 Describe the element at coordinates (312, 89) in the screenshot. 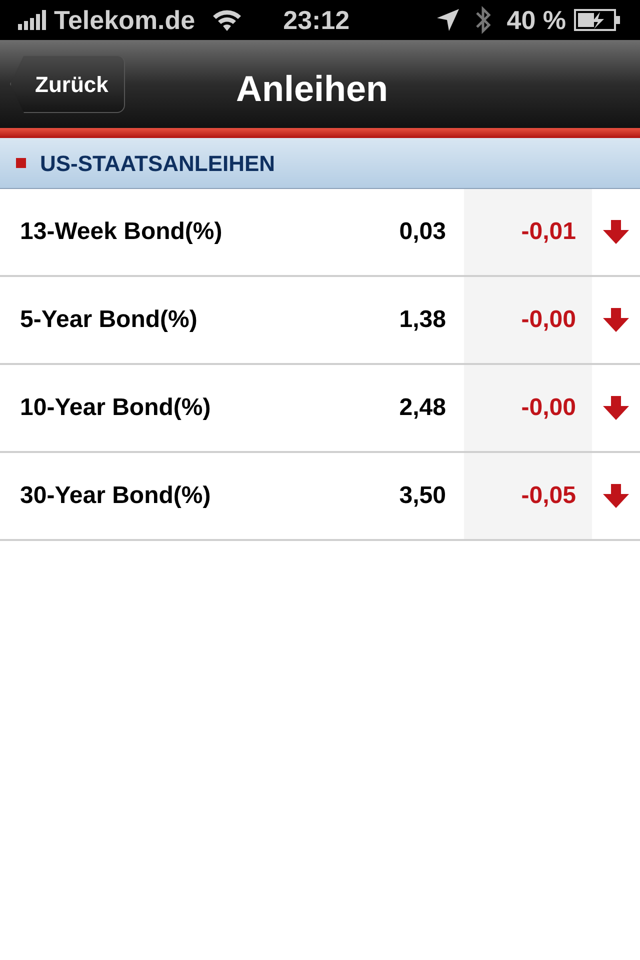

I see `screen-title: Anleihen` at that location.